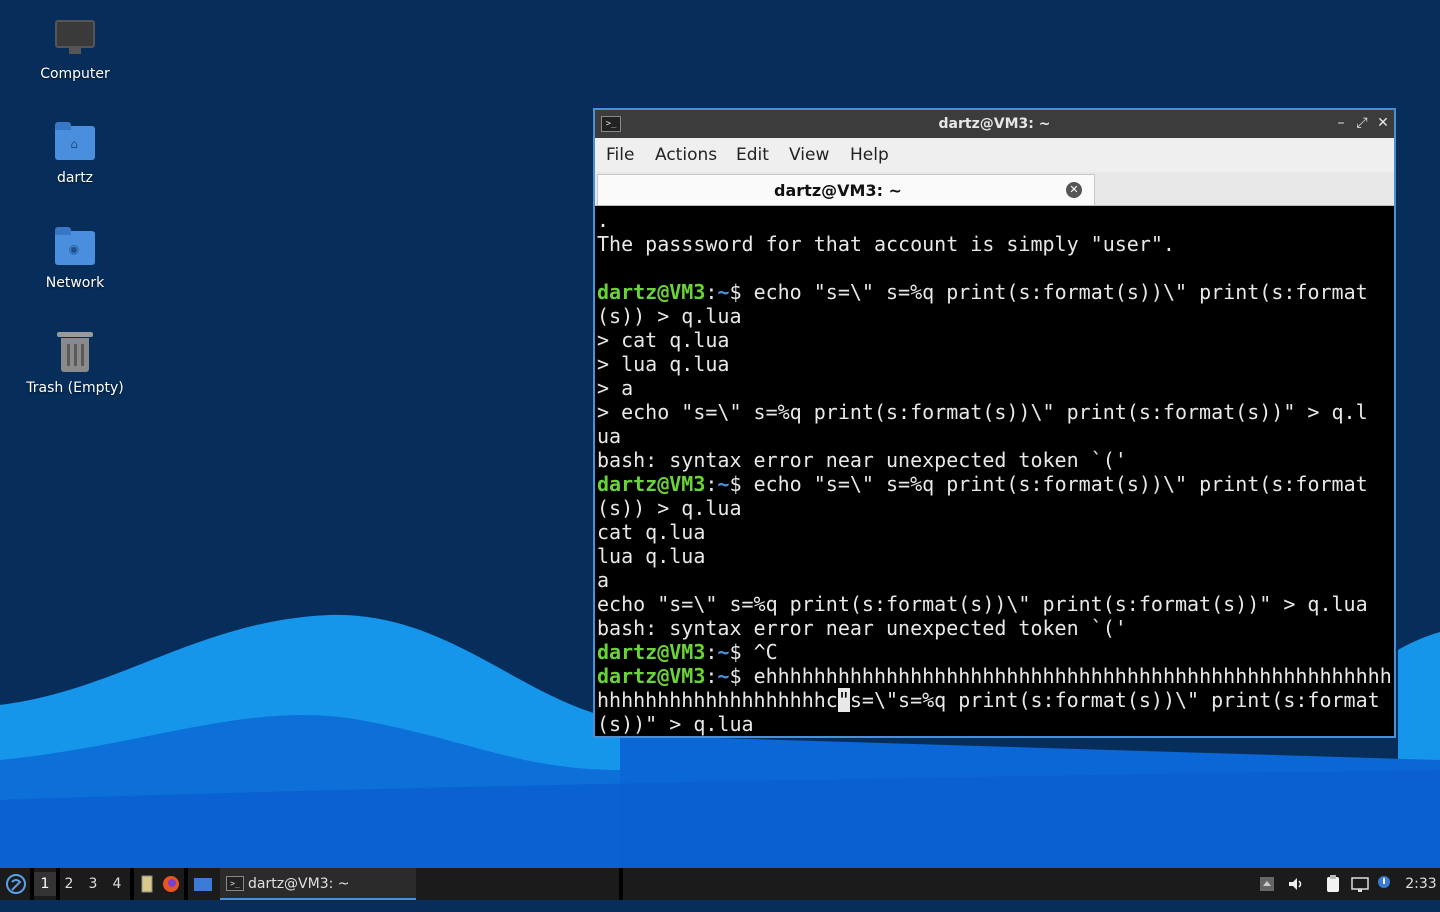  I want to click on terminal-line: > cat q.lua, so click(663, 340).